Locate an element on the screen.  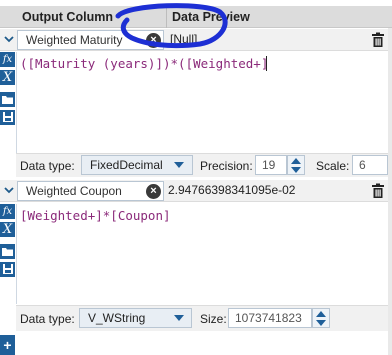
size-label: Size: is located at coordinates (213, 319).